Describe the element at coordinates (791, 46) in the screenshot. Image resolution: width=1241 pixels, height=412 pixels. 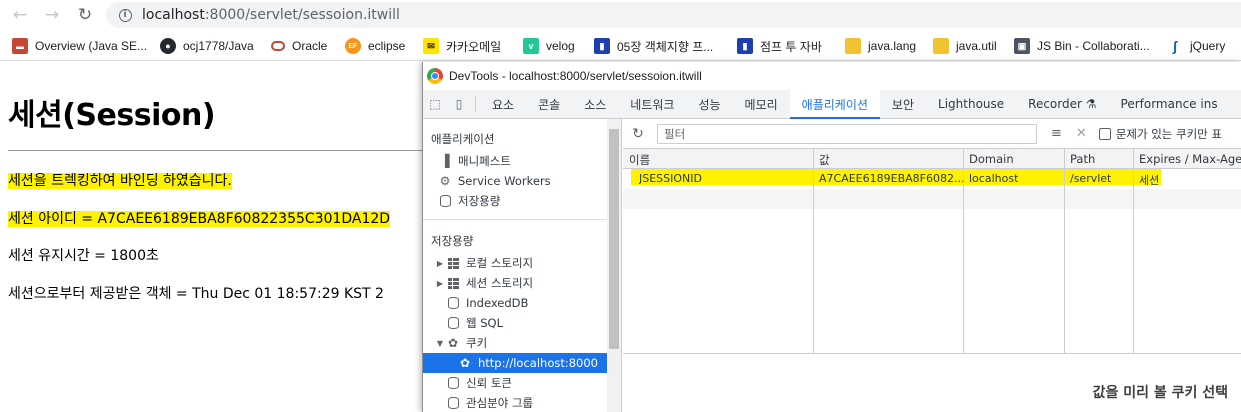
I see `bookmark-label: 점프 투 자바` at that location.